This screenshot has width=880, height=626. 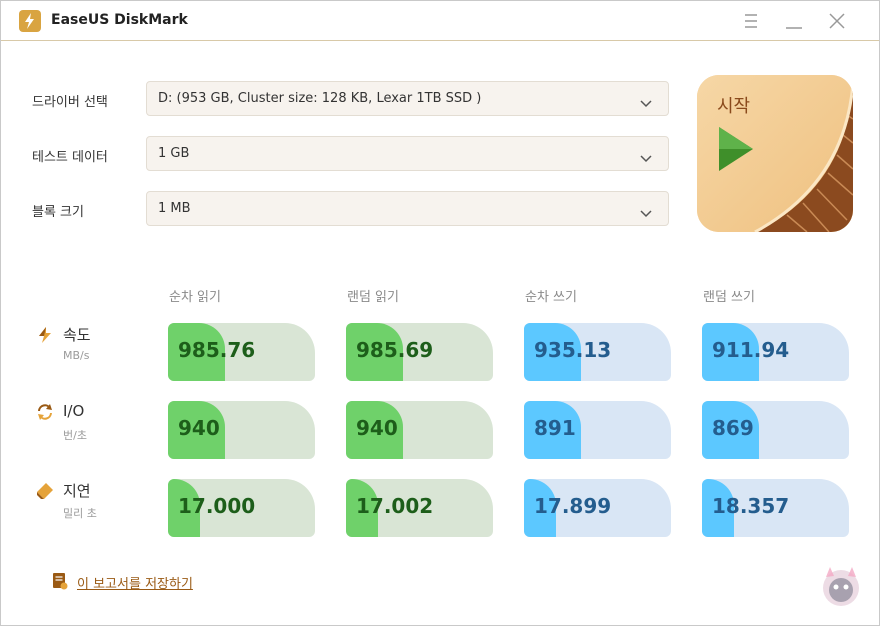 What do you see at coordinates (77, 335) in the screenshot?
I see `row-title-speed: 속도` at bounding box center [77, 335].